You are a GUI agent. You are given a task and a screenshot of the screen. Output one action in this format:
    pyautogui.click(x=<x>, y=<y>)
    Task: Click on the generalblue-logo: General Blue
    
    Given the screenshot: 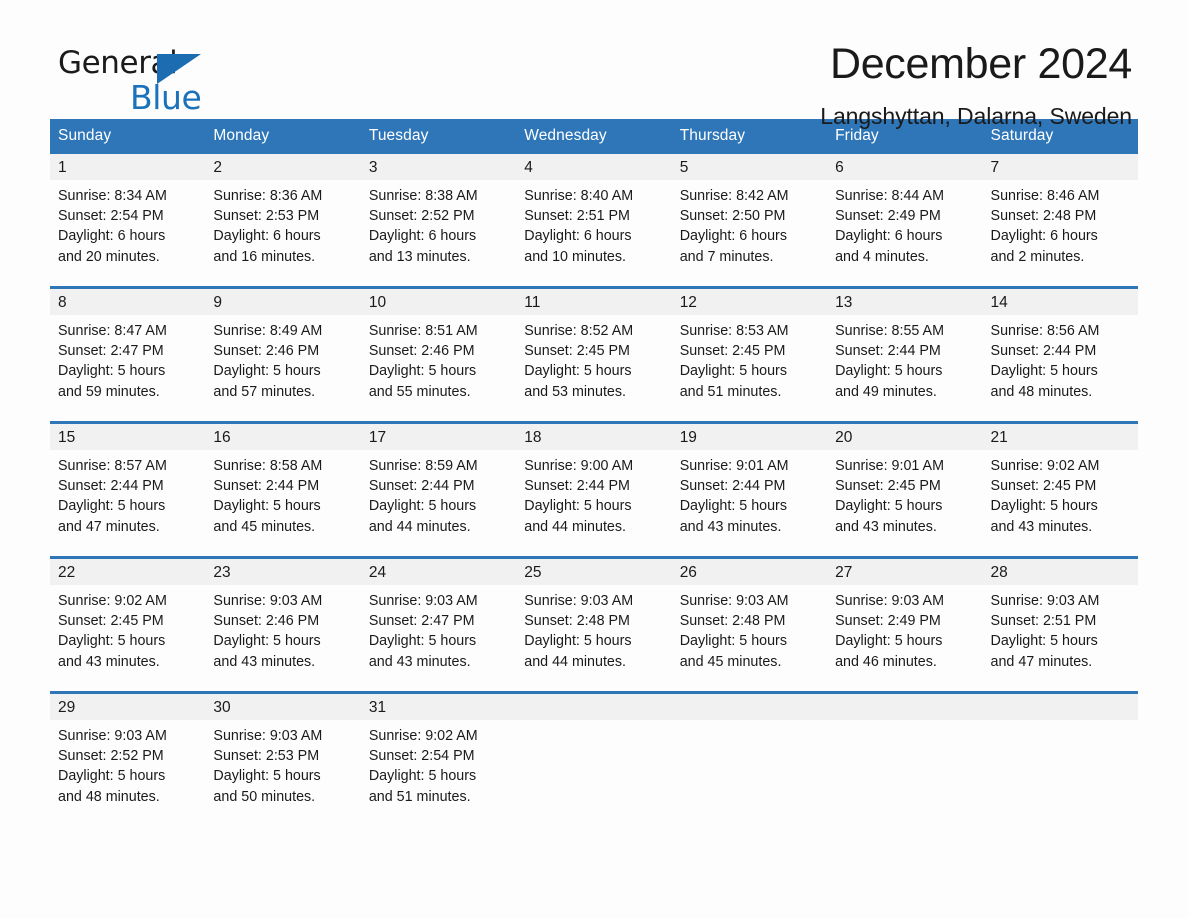 What is the action you would take?
    pyautogui.click(x=158, y=85)
    